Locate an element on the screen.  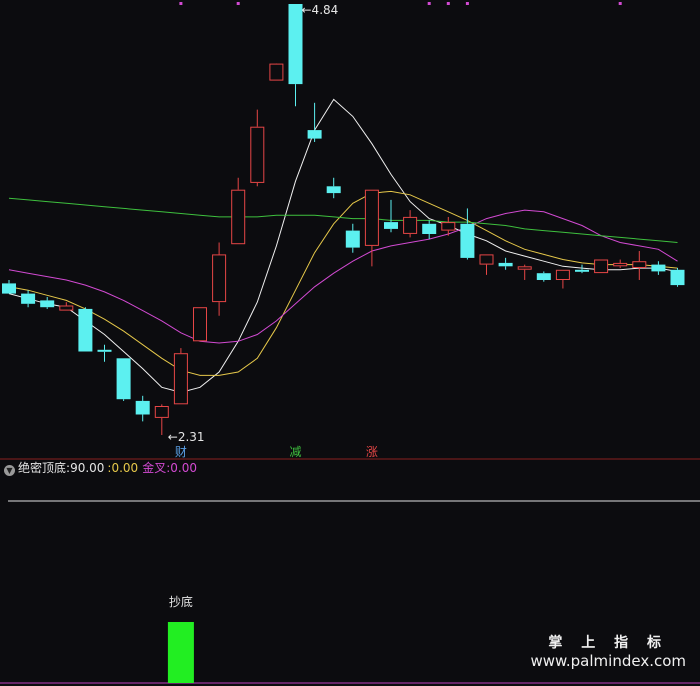
signal-marker: 涨 is located at coordinates (372, 451).